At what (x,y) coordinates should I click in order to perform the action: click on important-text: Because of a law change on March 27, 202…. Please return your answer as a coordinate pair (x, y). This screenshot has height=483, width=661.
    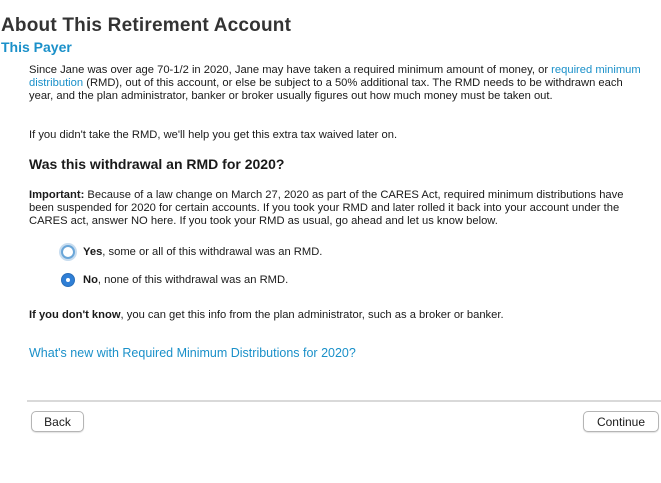
    Looking at the image, I should click on (326, 208).